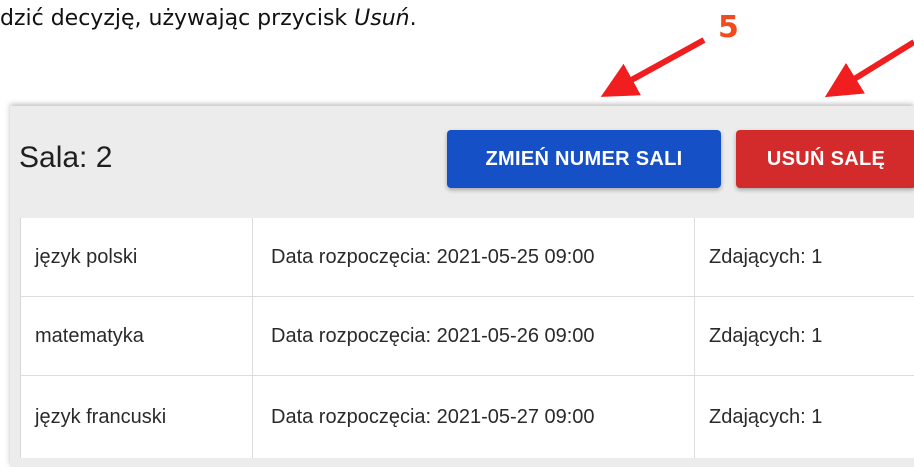  What do you see at coordinates (757, 67) in the screenshot?
I see `annotation-arrows` at bounding box center [757, 67].